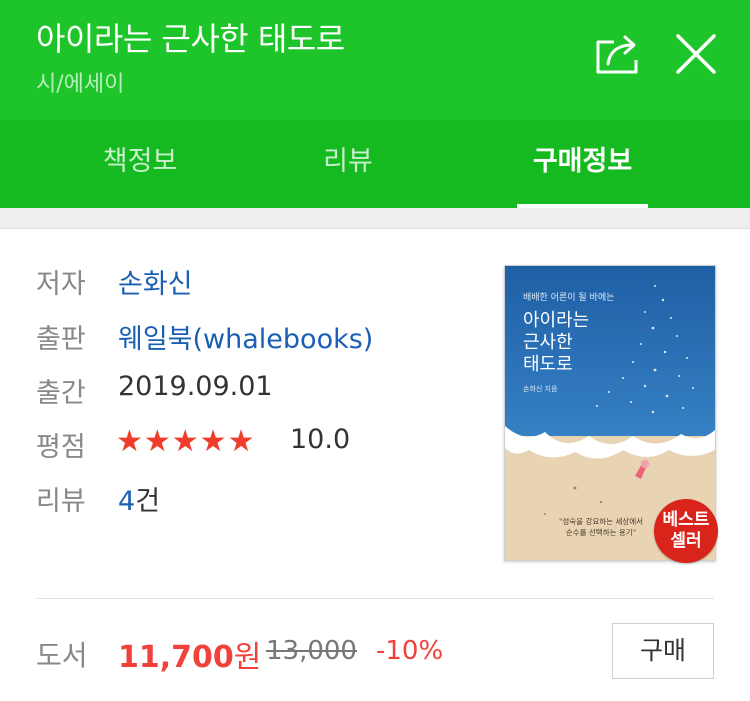 The image size is (750, 701). Describe the element at coordinates (320, 439) in the screenshot. I see `rating-score: 10.0` at that location.